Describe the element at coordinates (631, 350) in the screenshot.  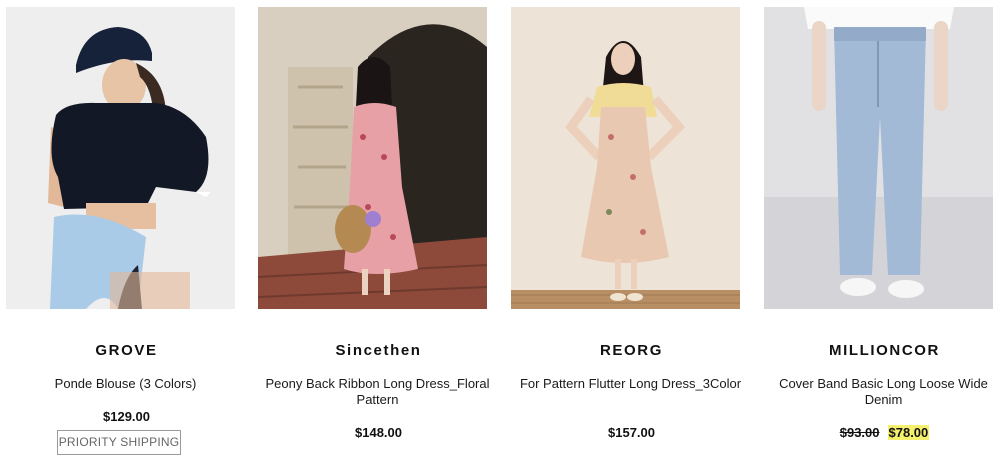
I see `product-brand: REORG` at that location.